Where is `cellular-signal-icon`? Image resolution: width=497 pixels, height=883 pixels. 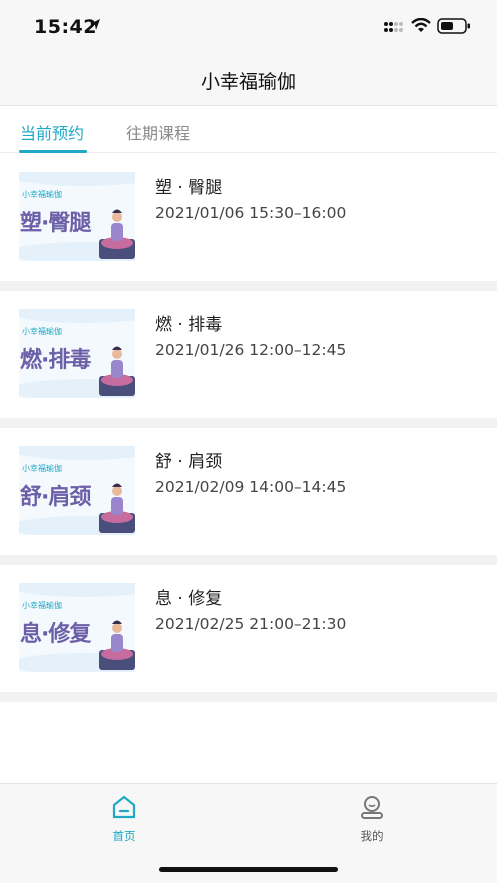
cellular-signal-icon is located at coordinates (393, 27).